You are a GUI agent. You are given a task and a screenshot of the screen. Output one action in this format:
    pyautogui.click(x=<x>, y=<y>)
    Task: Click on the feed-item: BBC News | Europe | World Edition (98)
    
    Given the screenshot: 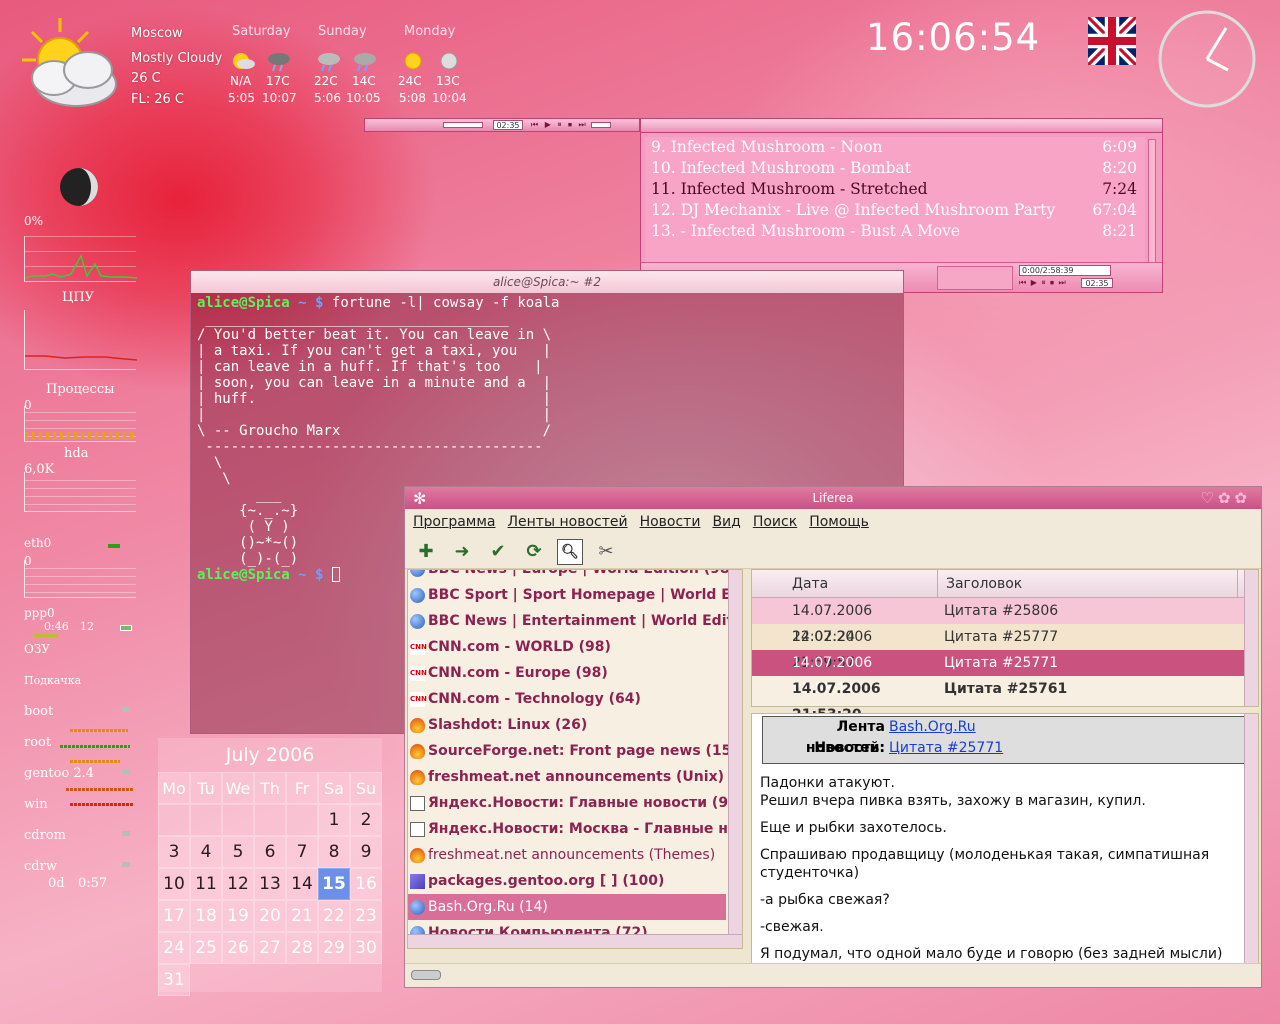 What is the action you would take?
    pyautogui.click(x=572, y=576)
    